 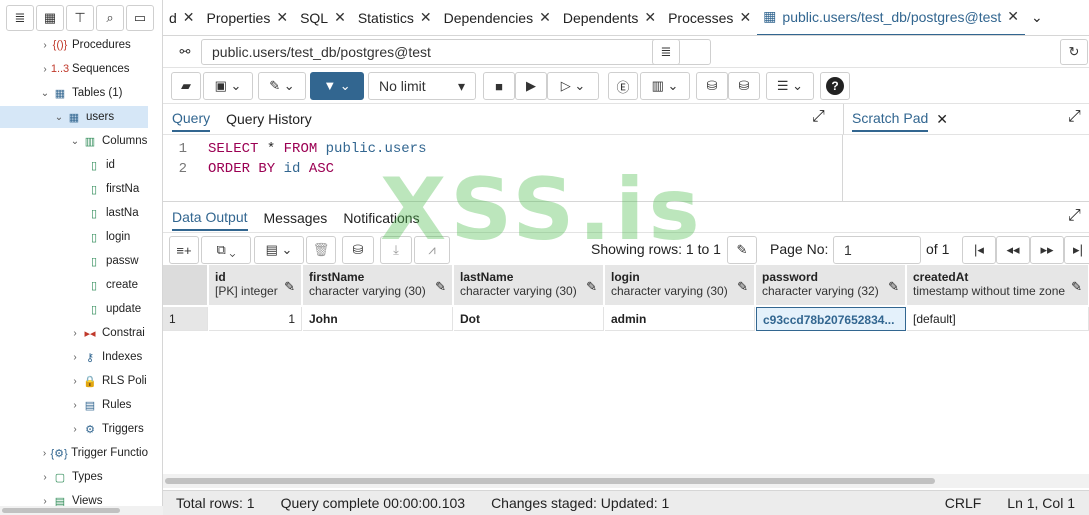 What do you see at coordinates (74, 405) in the screenshot?
I see `tree-item: › ▤ Rules` at bounding box center [74, 405].